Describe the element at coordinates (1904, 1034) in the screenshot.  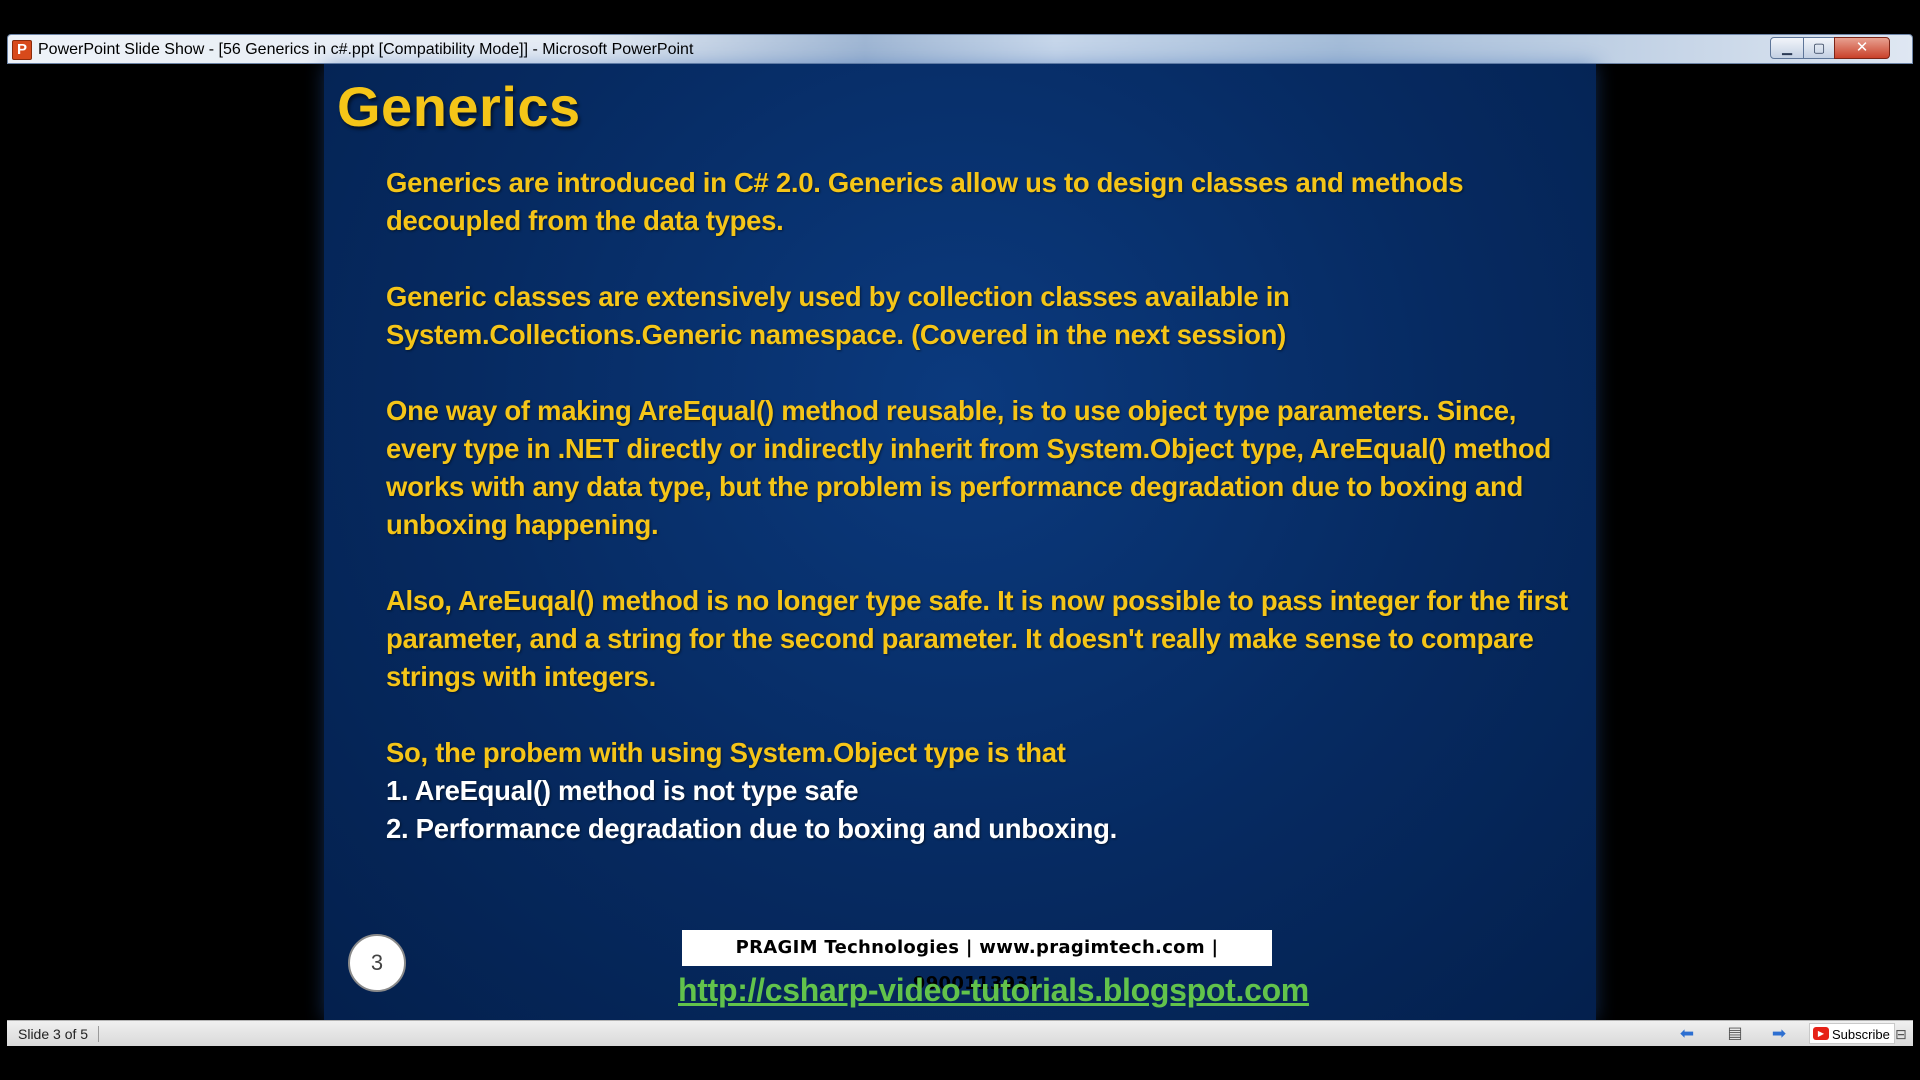
I see `view-options-icon: ⊟` at that location.